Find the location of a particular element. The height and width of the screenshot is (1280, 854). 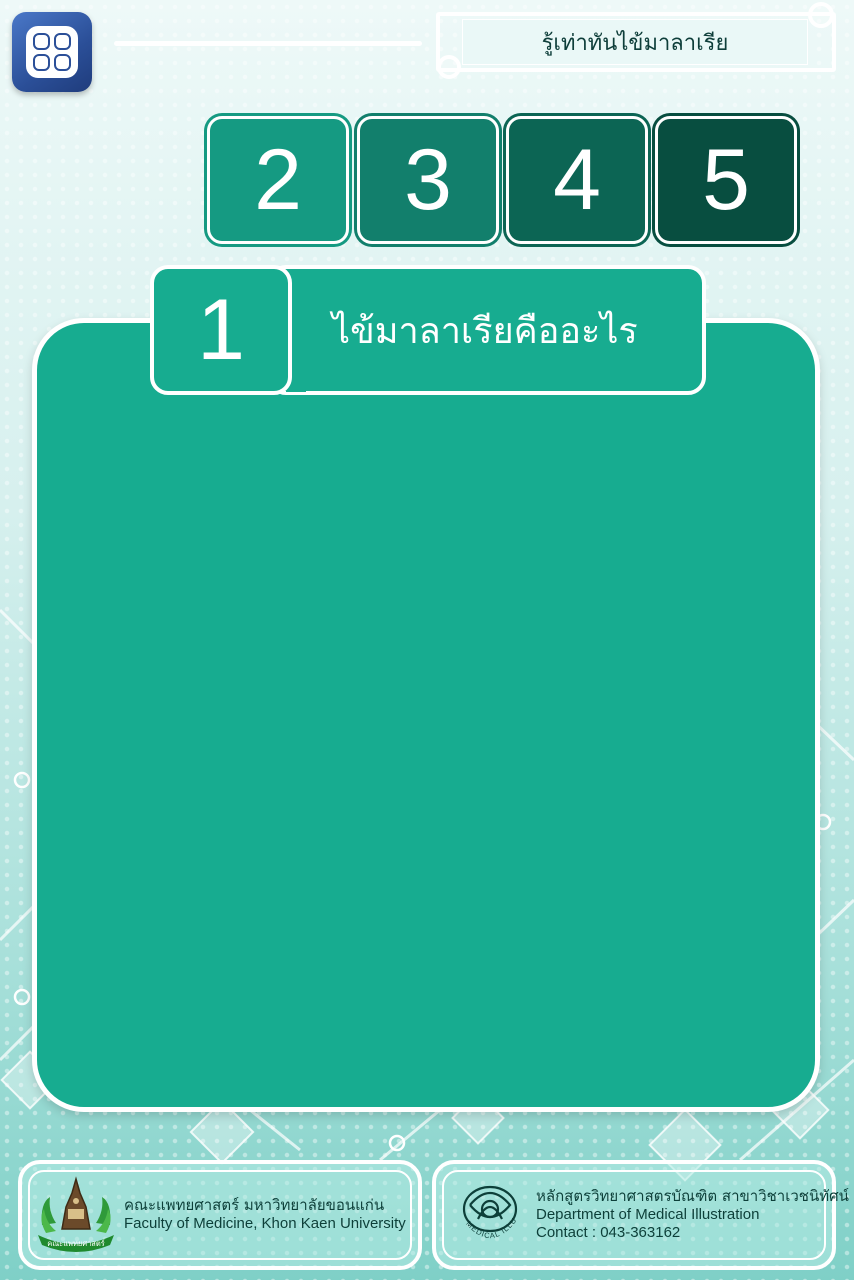

footer-mi-english: Department of Medical Illustration is located at coordinates (648, 1214).